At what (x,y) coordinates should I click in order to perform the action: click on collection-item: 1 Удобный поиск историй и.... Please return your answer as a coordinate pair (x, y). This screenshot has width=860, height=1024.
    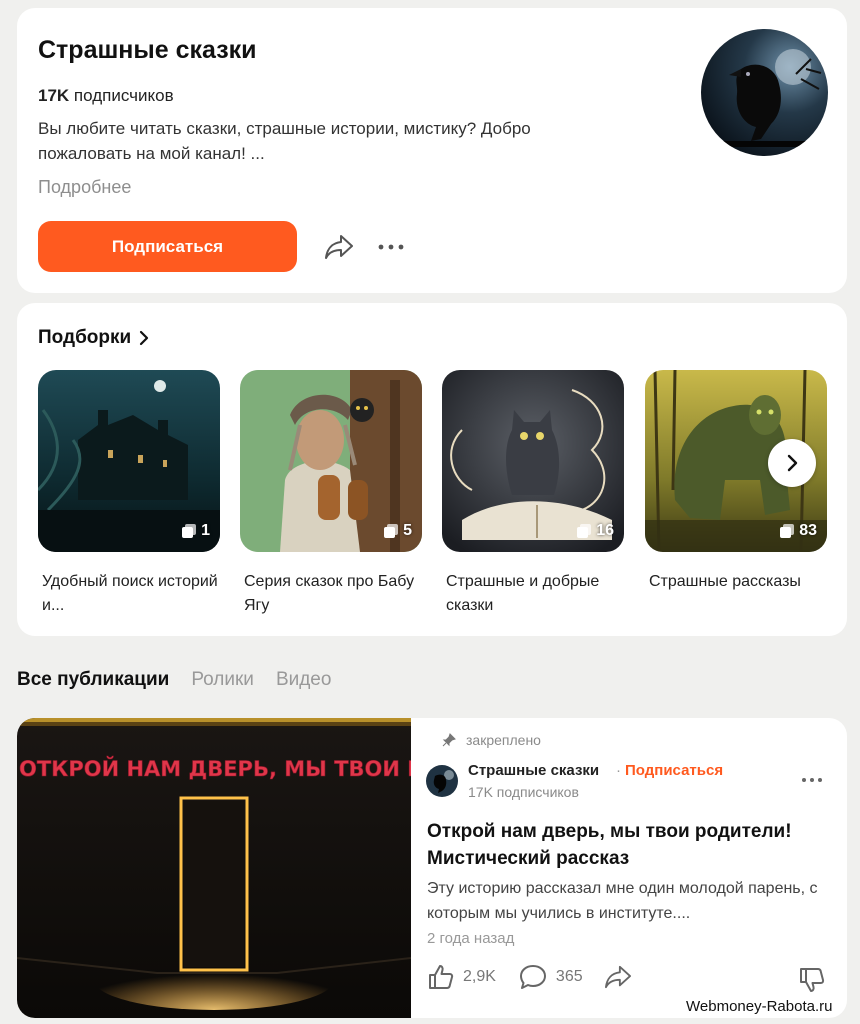
    Looking at the image, I should click on (129, 494).